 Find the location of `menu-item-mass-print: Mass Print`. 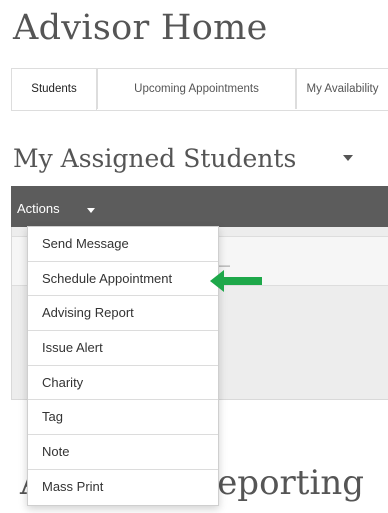

menu-item-mass-print: Mass Print is located at coordinates (123, 487).